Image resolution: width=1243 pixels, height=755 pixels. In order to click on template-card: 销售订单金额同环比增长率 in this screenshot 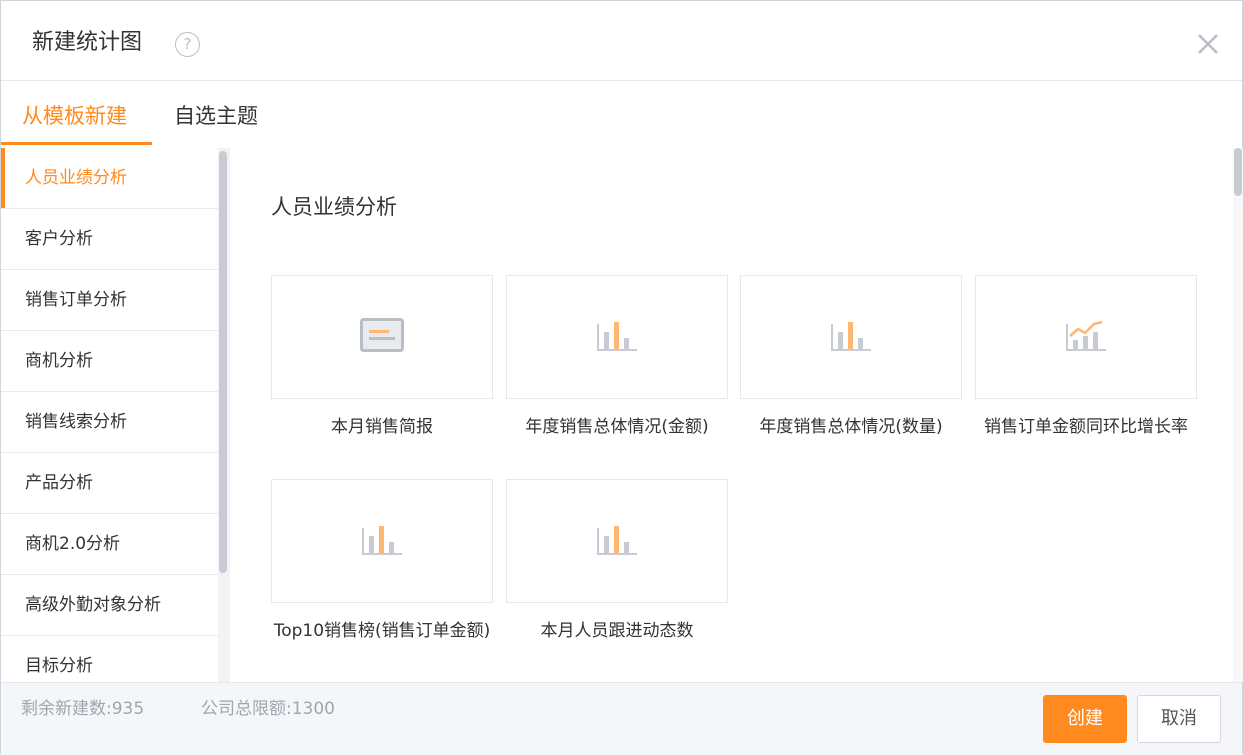, I will do `click(1086, 357)`.